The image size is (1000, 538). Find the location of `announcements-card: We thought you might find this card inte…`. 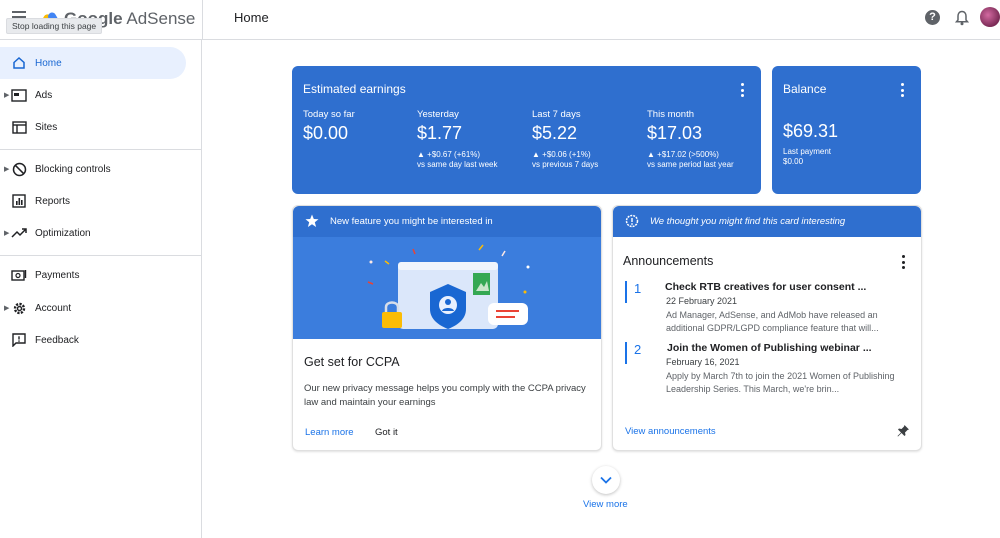

announcements-card: We thought you might find this card inte… is located at coordinates (767, 328).